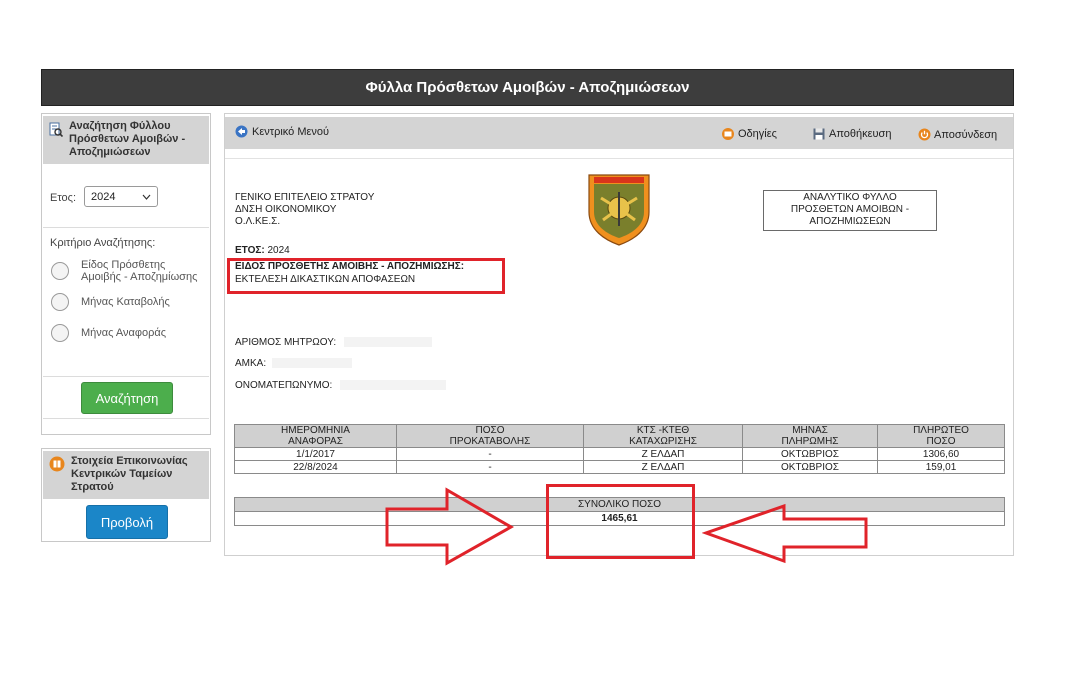 The image size is (1080, 688). I want to click on save-link: Αποθήκευση, so click(852, 134).